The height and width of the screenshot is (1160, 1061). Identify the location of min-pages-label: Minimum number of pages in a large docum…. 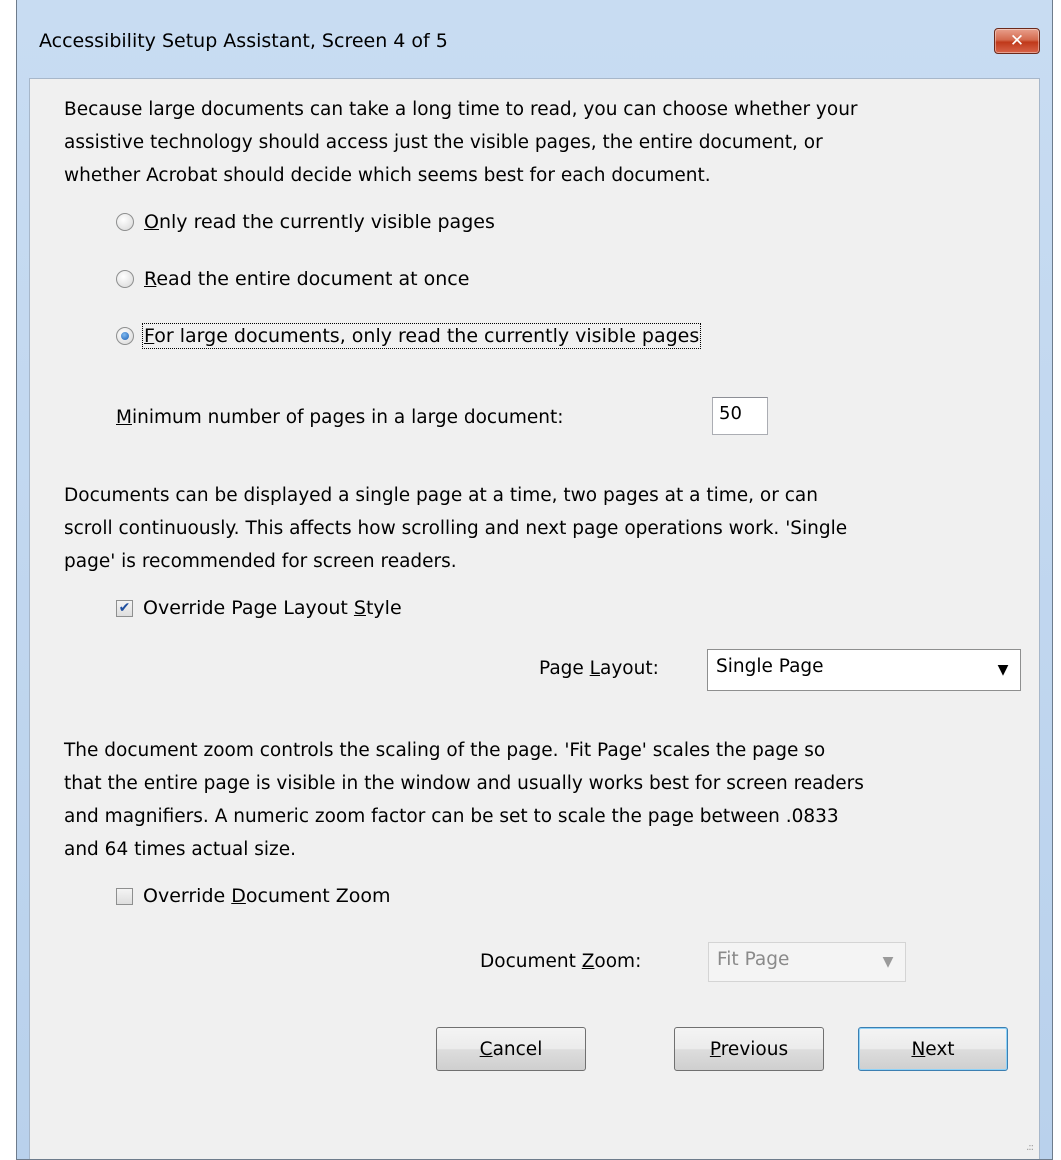
(340, 417).